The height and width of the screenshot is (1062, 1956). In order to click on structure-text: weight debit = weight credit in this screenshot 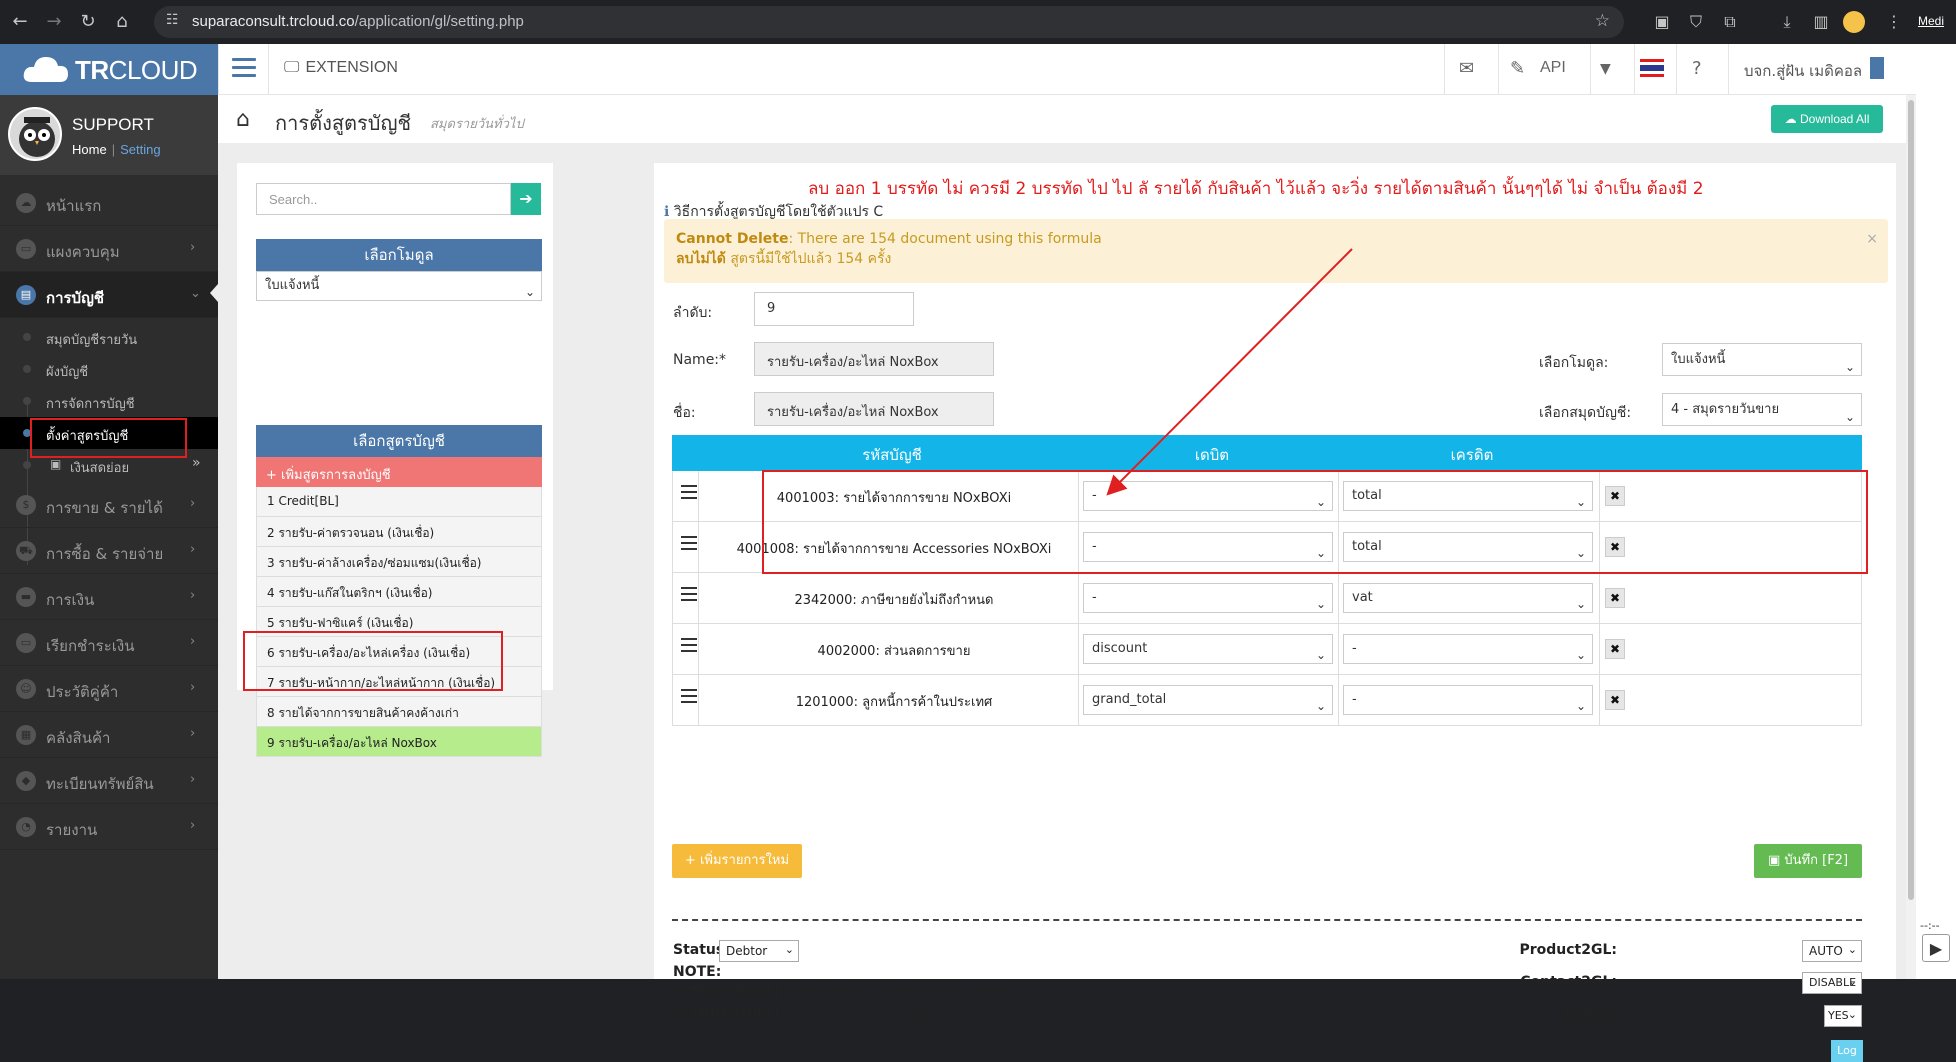, I will do `click(881, 1014)`.